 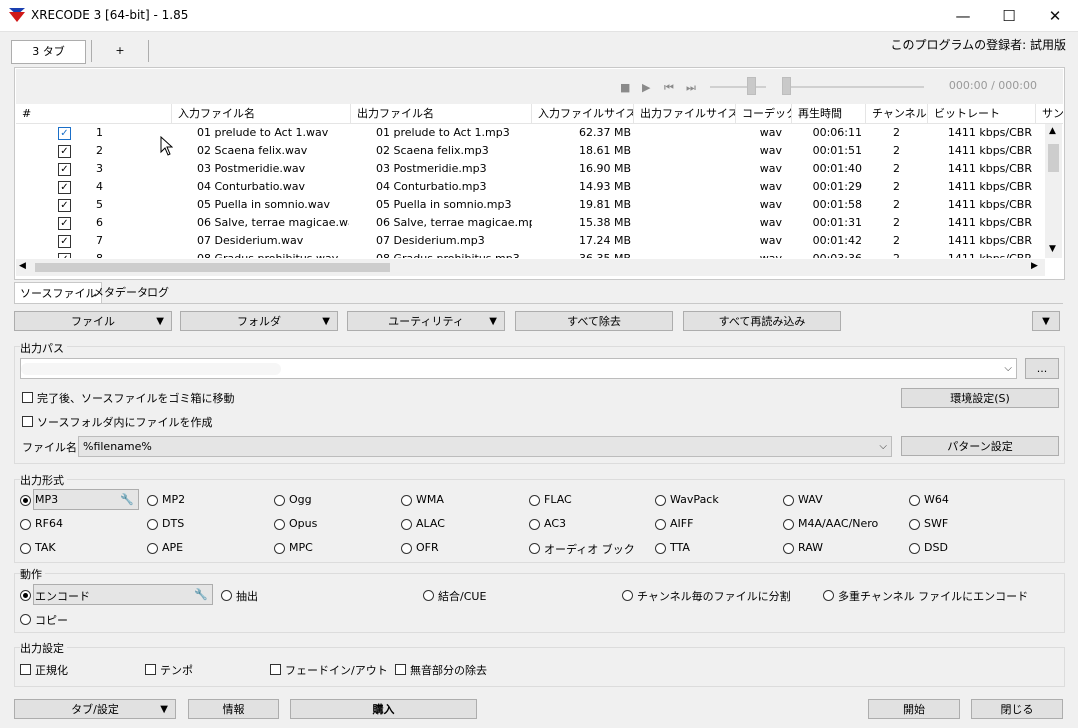 What do you see at coordinates (982, 113) in the screenshot?
I see `column-header-bitrate: ビットレート` at bounding box center [982, 113].